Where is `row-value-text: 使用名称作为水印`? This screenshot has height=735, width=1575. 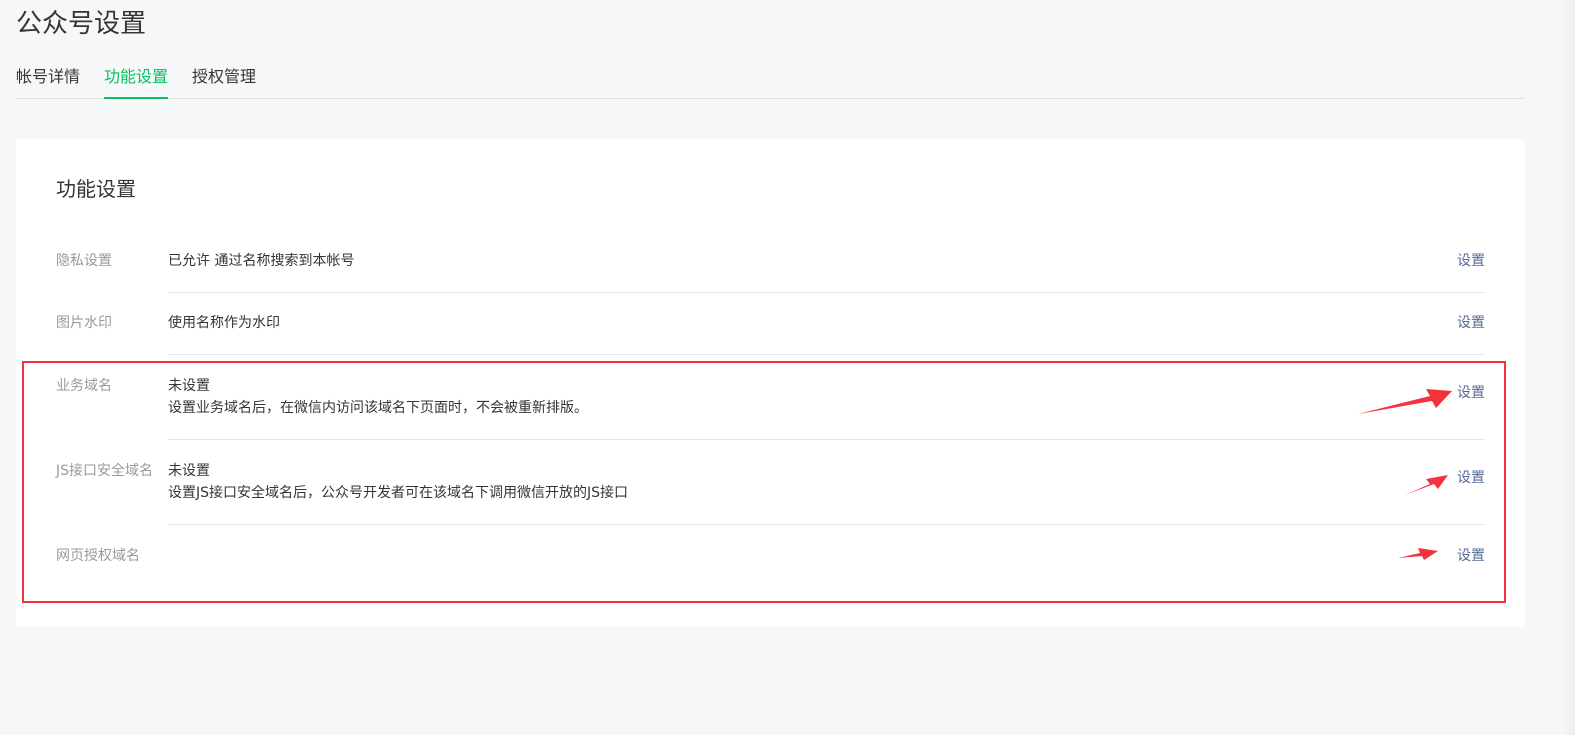 row-value-text: 使用名称作为水印 is located at coordinates (224, 323).